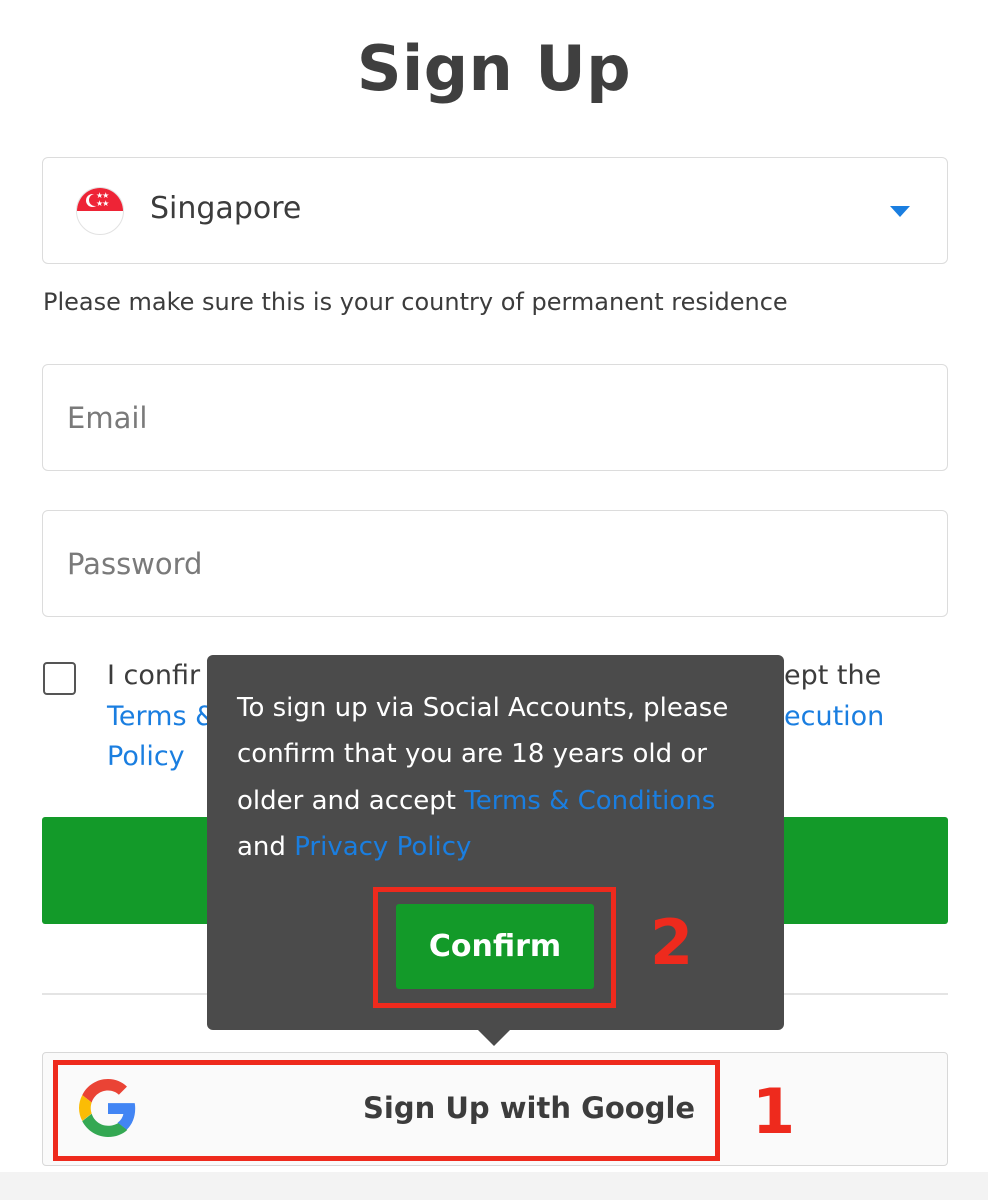  Describe the element at coordinates (146, 756) in the screenshot. I see `policy-link: Policy` at that location.